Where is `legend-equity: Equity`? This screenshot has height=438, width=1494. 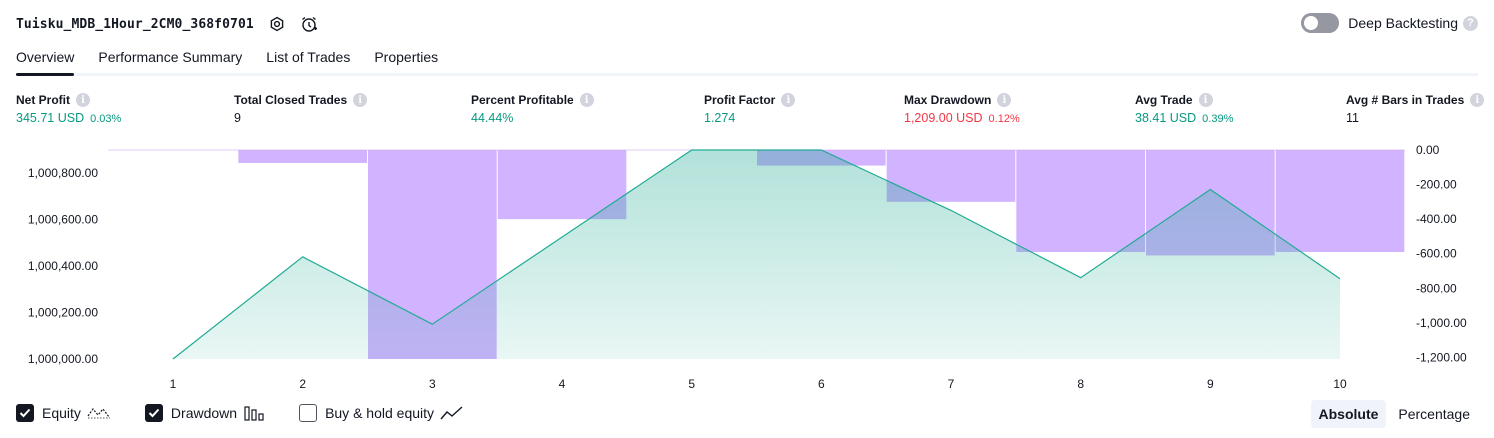 legend-equity: Equity is located at coordinates (63, 413).